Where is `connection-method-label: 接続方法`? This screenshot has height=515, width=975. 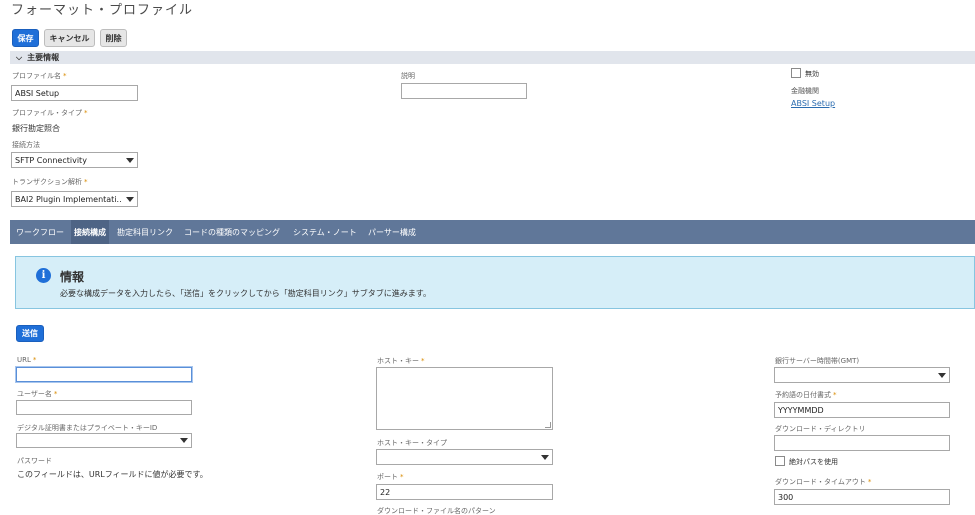
connection-method-label: 接続方法 is located at coordinates (26, 145).